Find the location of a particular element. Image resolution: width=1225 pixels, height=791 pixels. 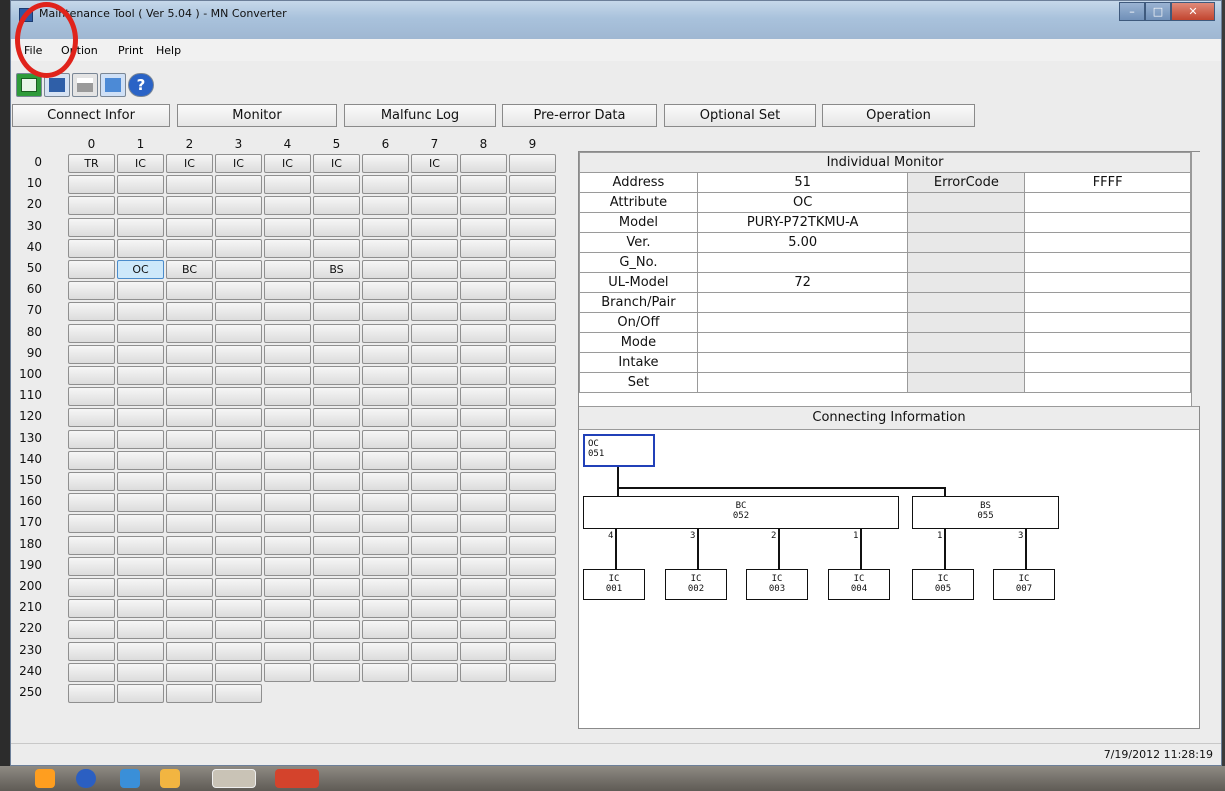

tab-operation: Operation is located at coordinates (898, 115).